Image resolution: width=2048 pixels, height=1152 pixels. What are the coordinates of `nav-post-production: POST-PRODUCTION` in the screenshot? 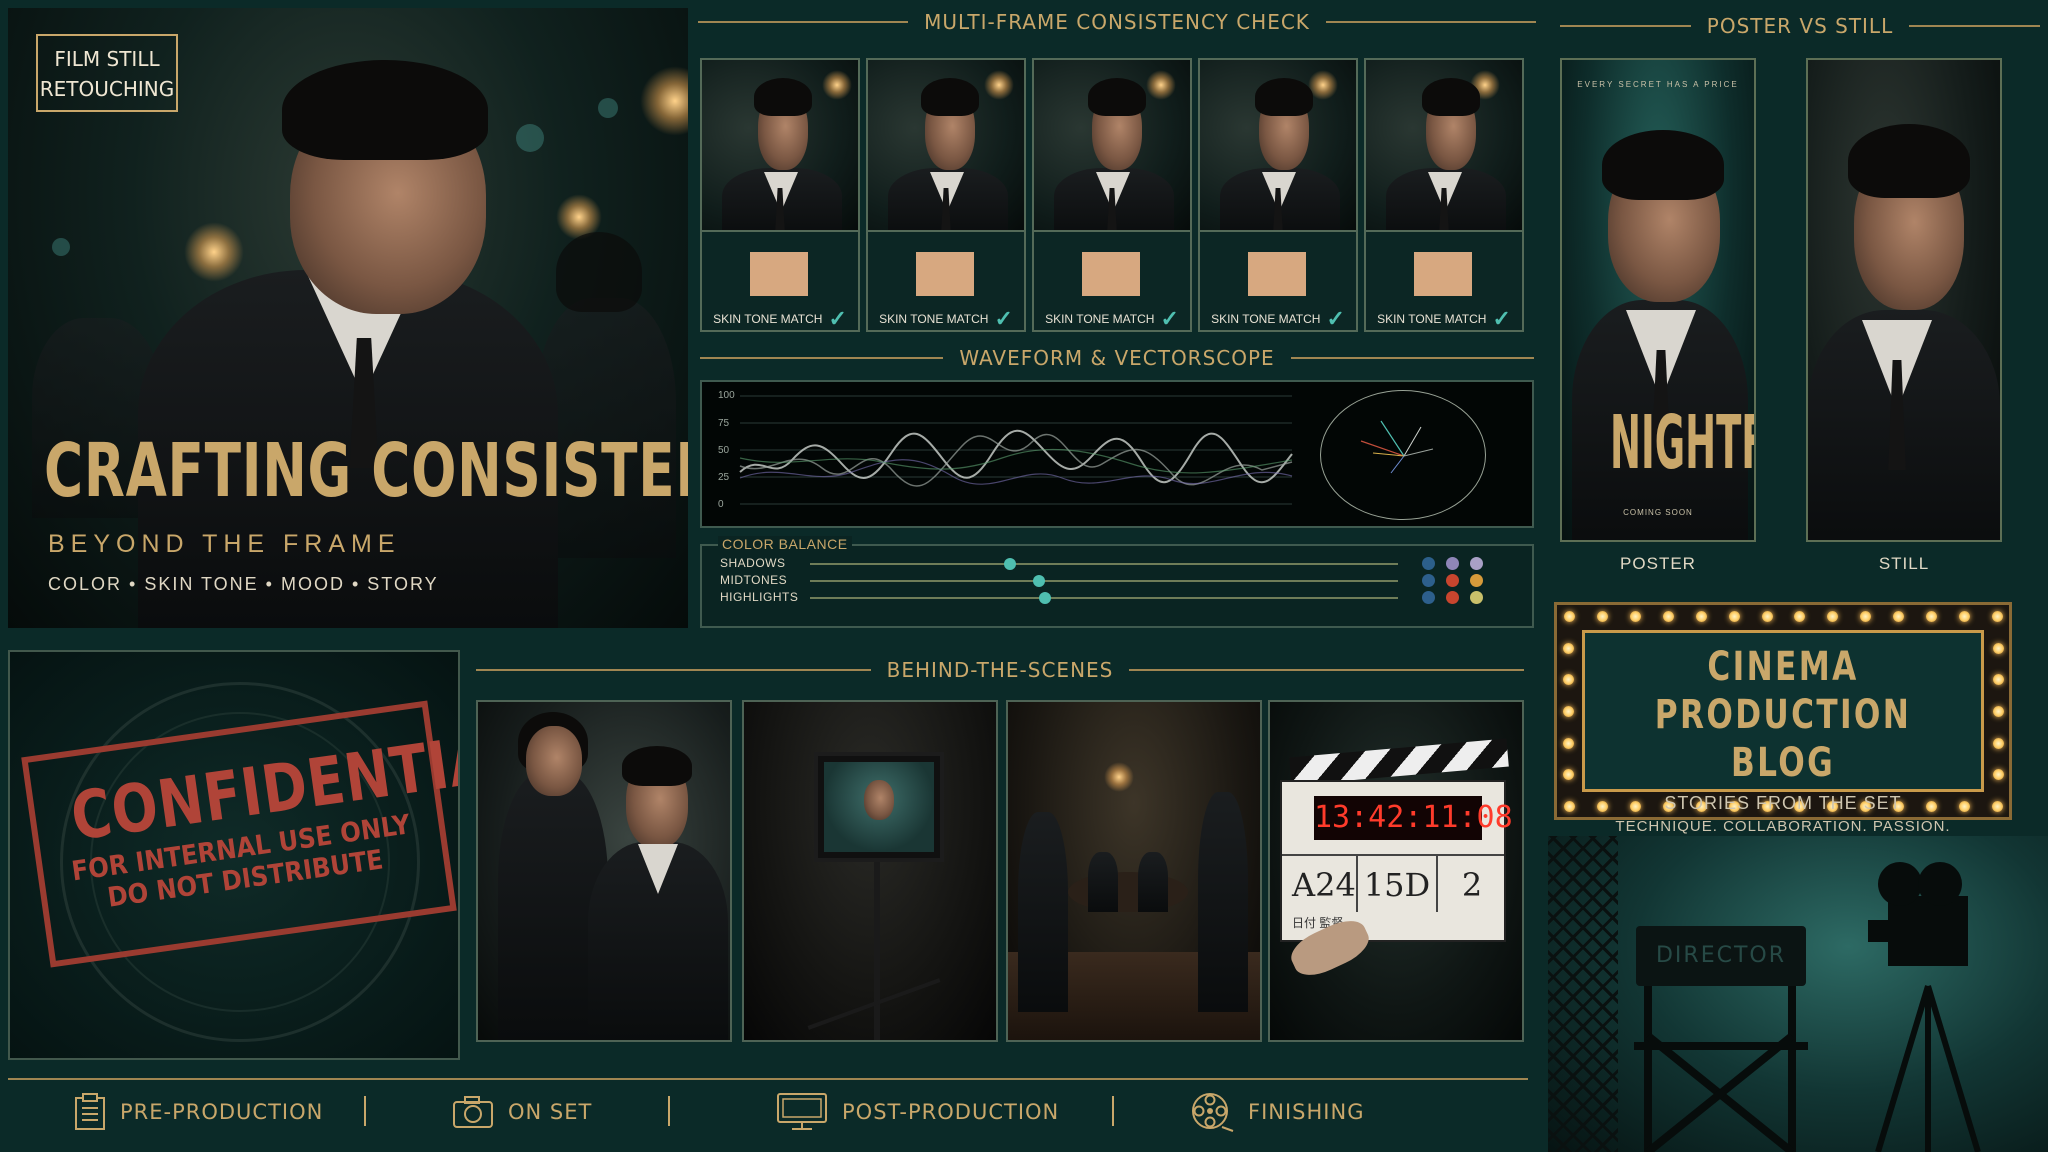 It's located at (917, 1112).